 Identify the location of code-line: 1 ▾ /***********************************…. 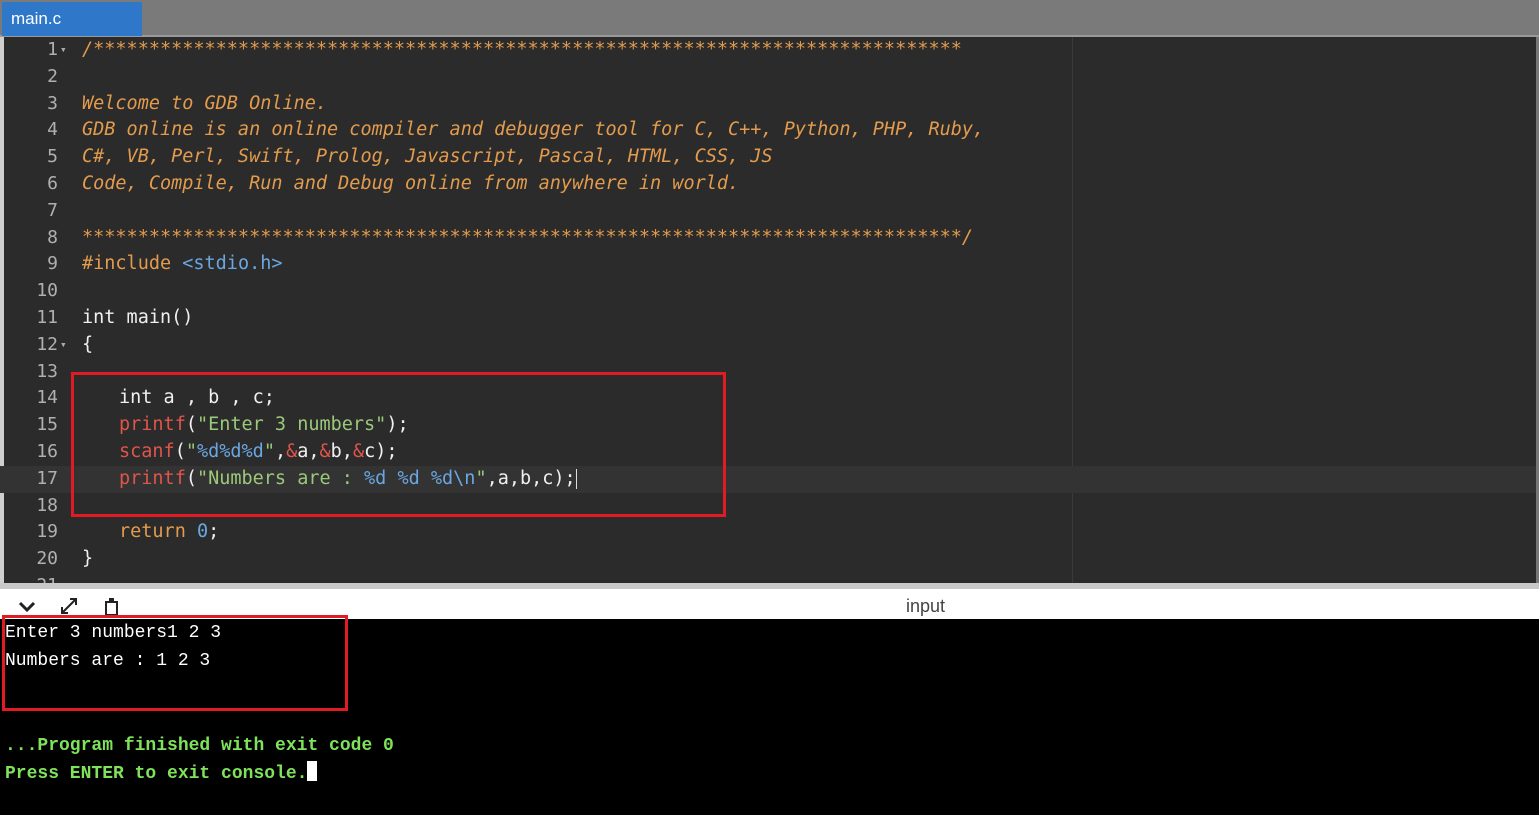
(768, 50).